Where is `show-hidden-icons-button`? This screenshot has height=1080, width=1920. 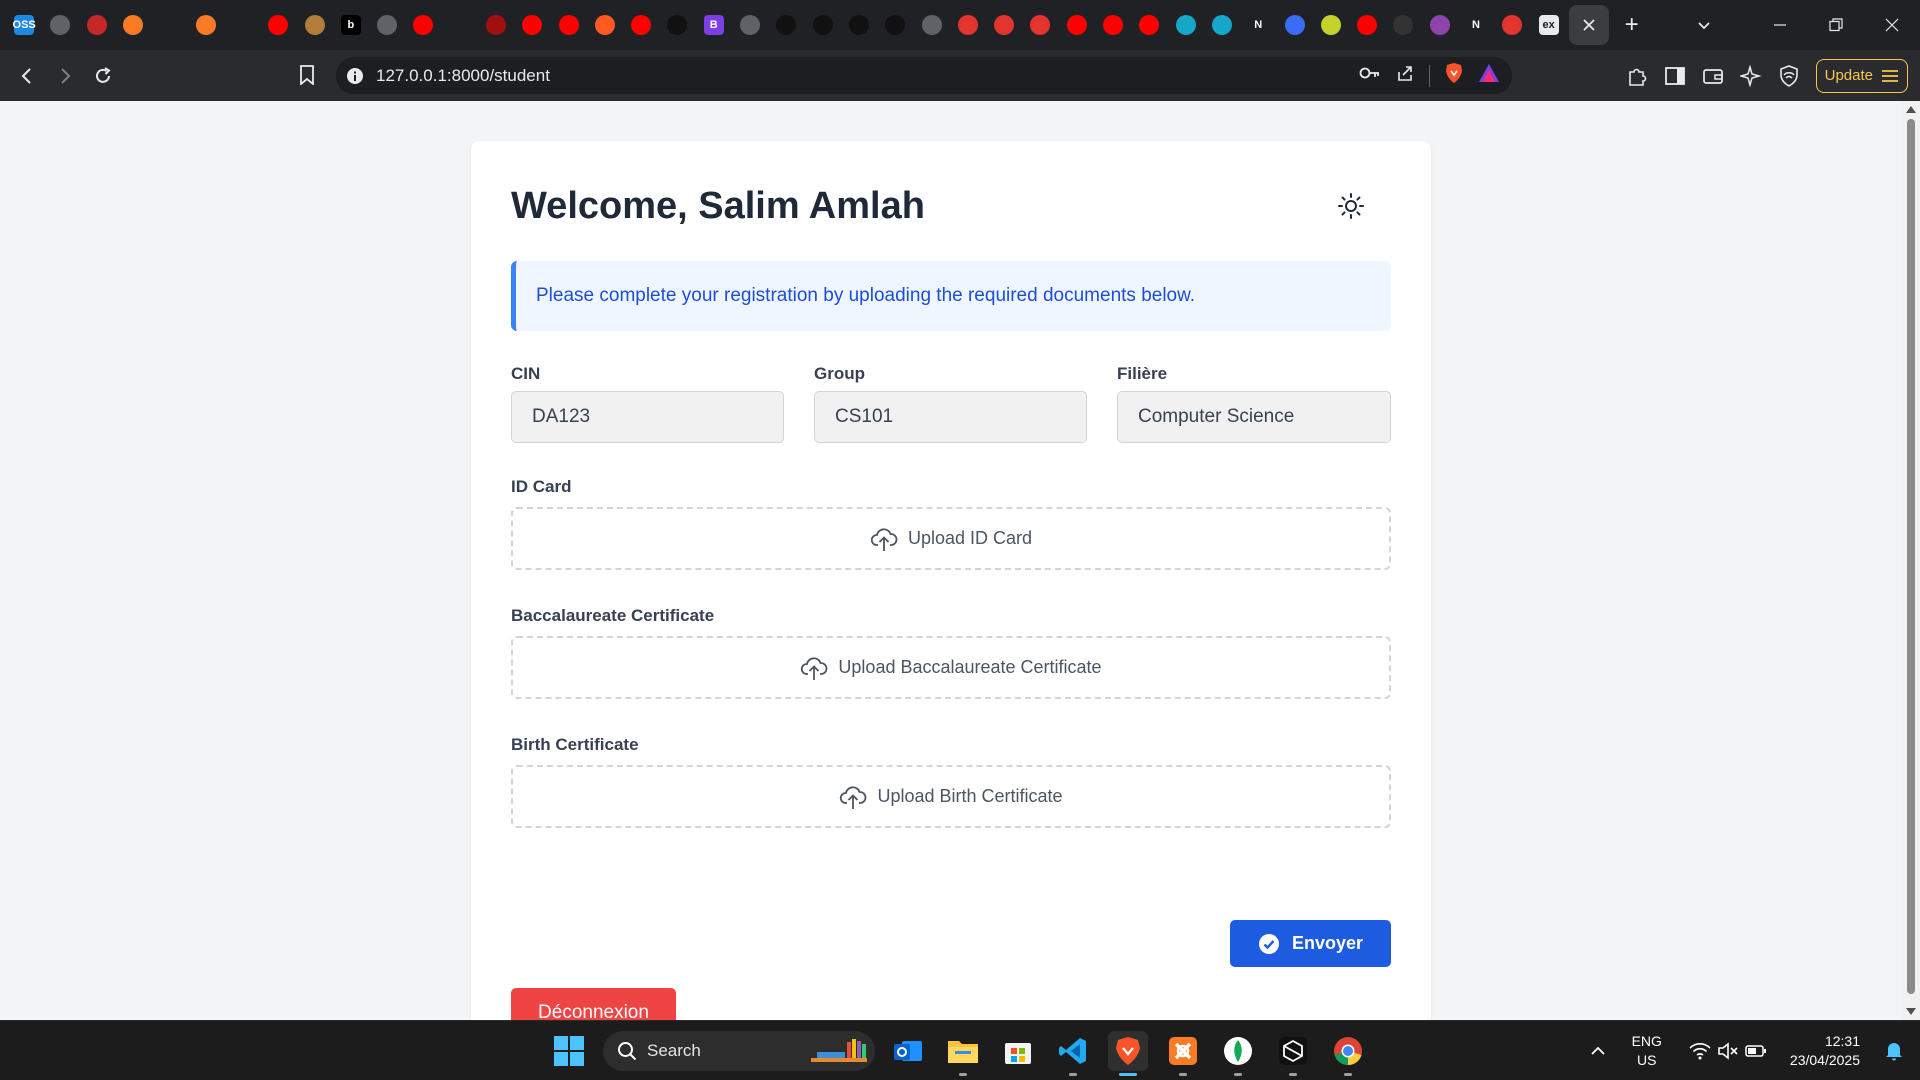 show-hidden-icons-button is located at coordinates (1598, 1051).